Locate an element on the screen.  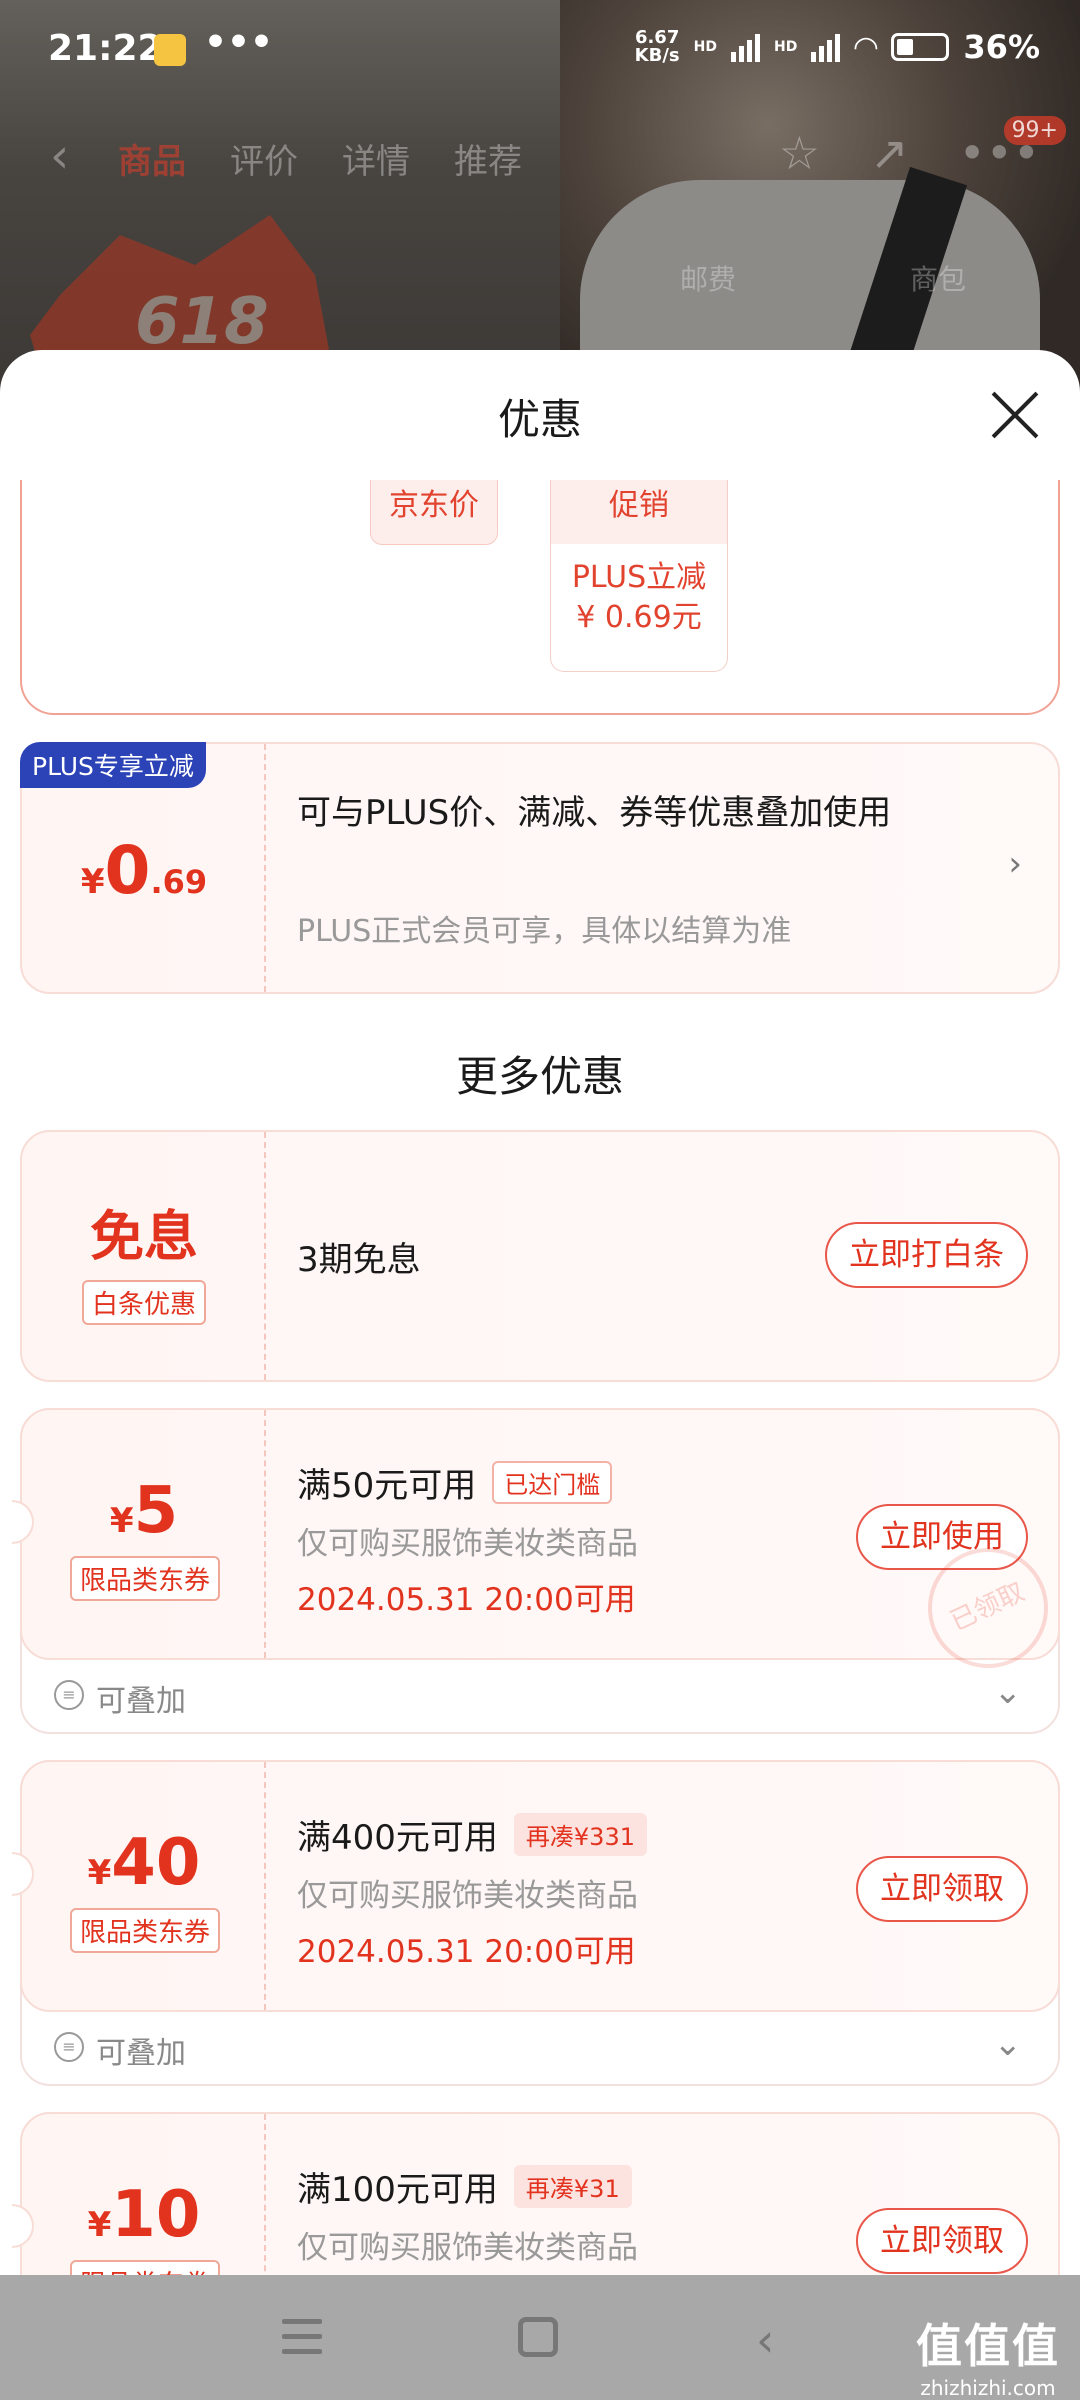
tab-reviews: 评价 is located at coordinates (264, 162).